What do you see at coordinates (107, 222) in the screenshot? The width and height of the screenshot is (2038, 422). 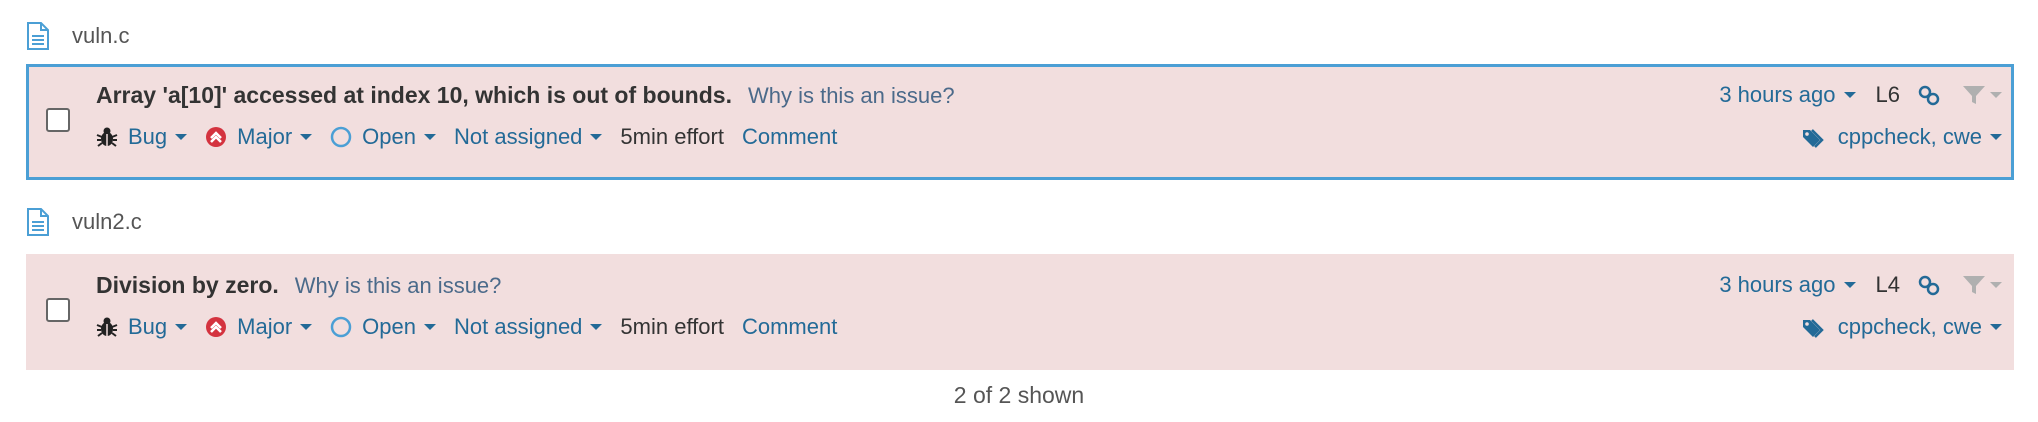 I see `file-name: vuln2.c` at bounding box center [107, 222].